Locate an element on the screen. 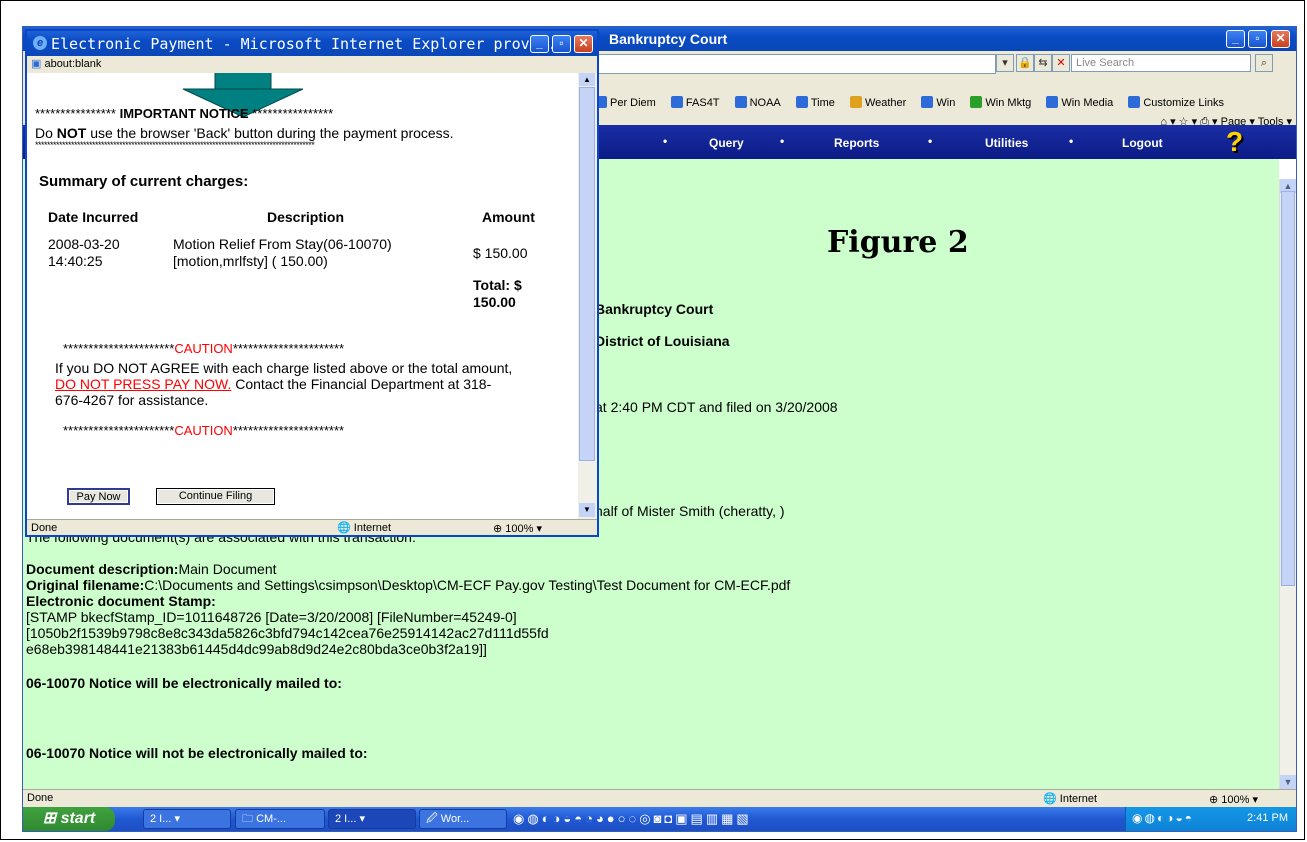 This screenshot has height=842, width=1307. zoom-level: ⊕ 100% ▾ is located at coordinates (1233, 799).